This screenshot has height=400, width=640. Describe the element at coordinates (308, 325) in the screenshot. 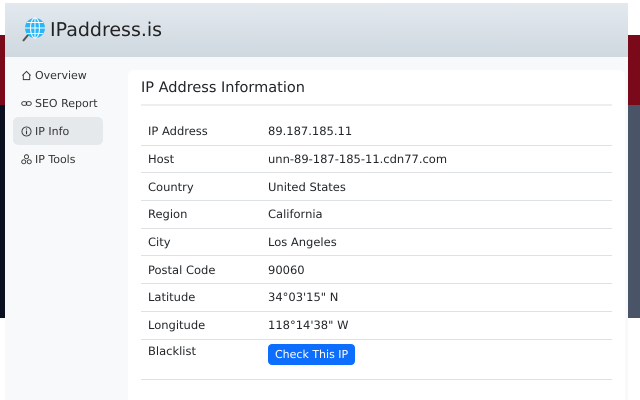

I see `field-value: 118°14'38" W` at that location.